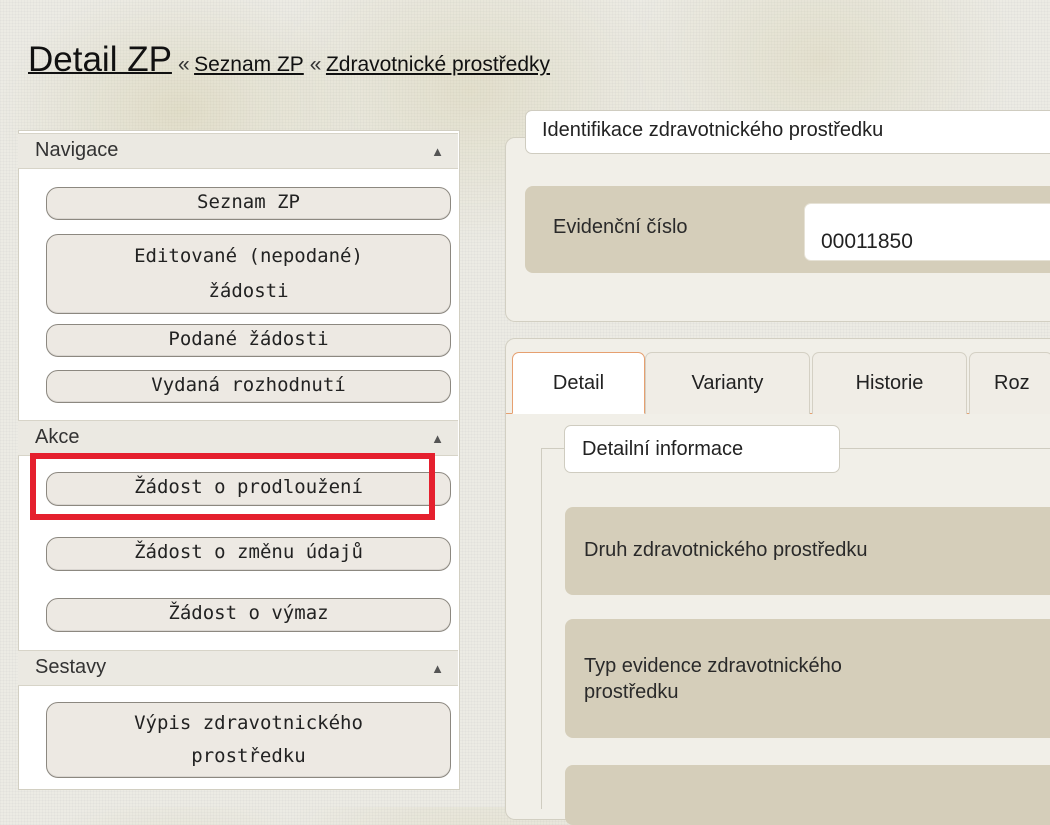 This screenshot has width=1050, height=825. I want to click on button-label-line2: prostředku, so click(248, 756).